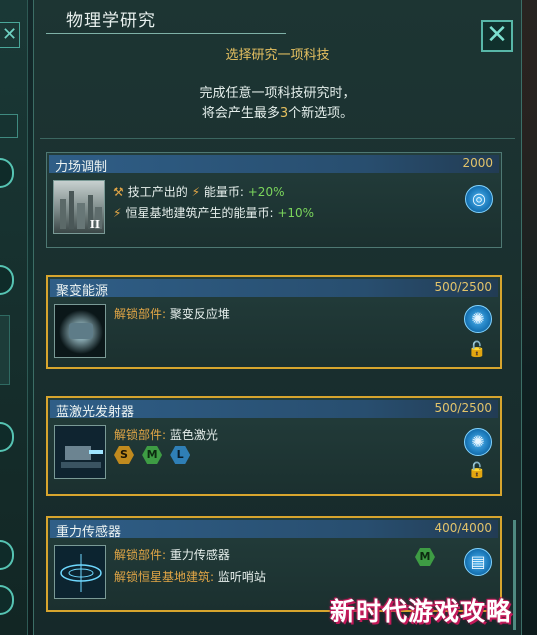  I want to click on unlock-line: 解锁部件: 重力传感器, so click(172, 554).